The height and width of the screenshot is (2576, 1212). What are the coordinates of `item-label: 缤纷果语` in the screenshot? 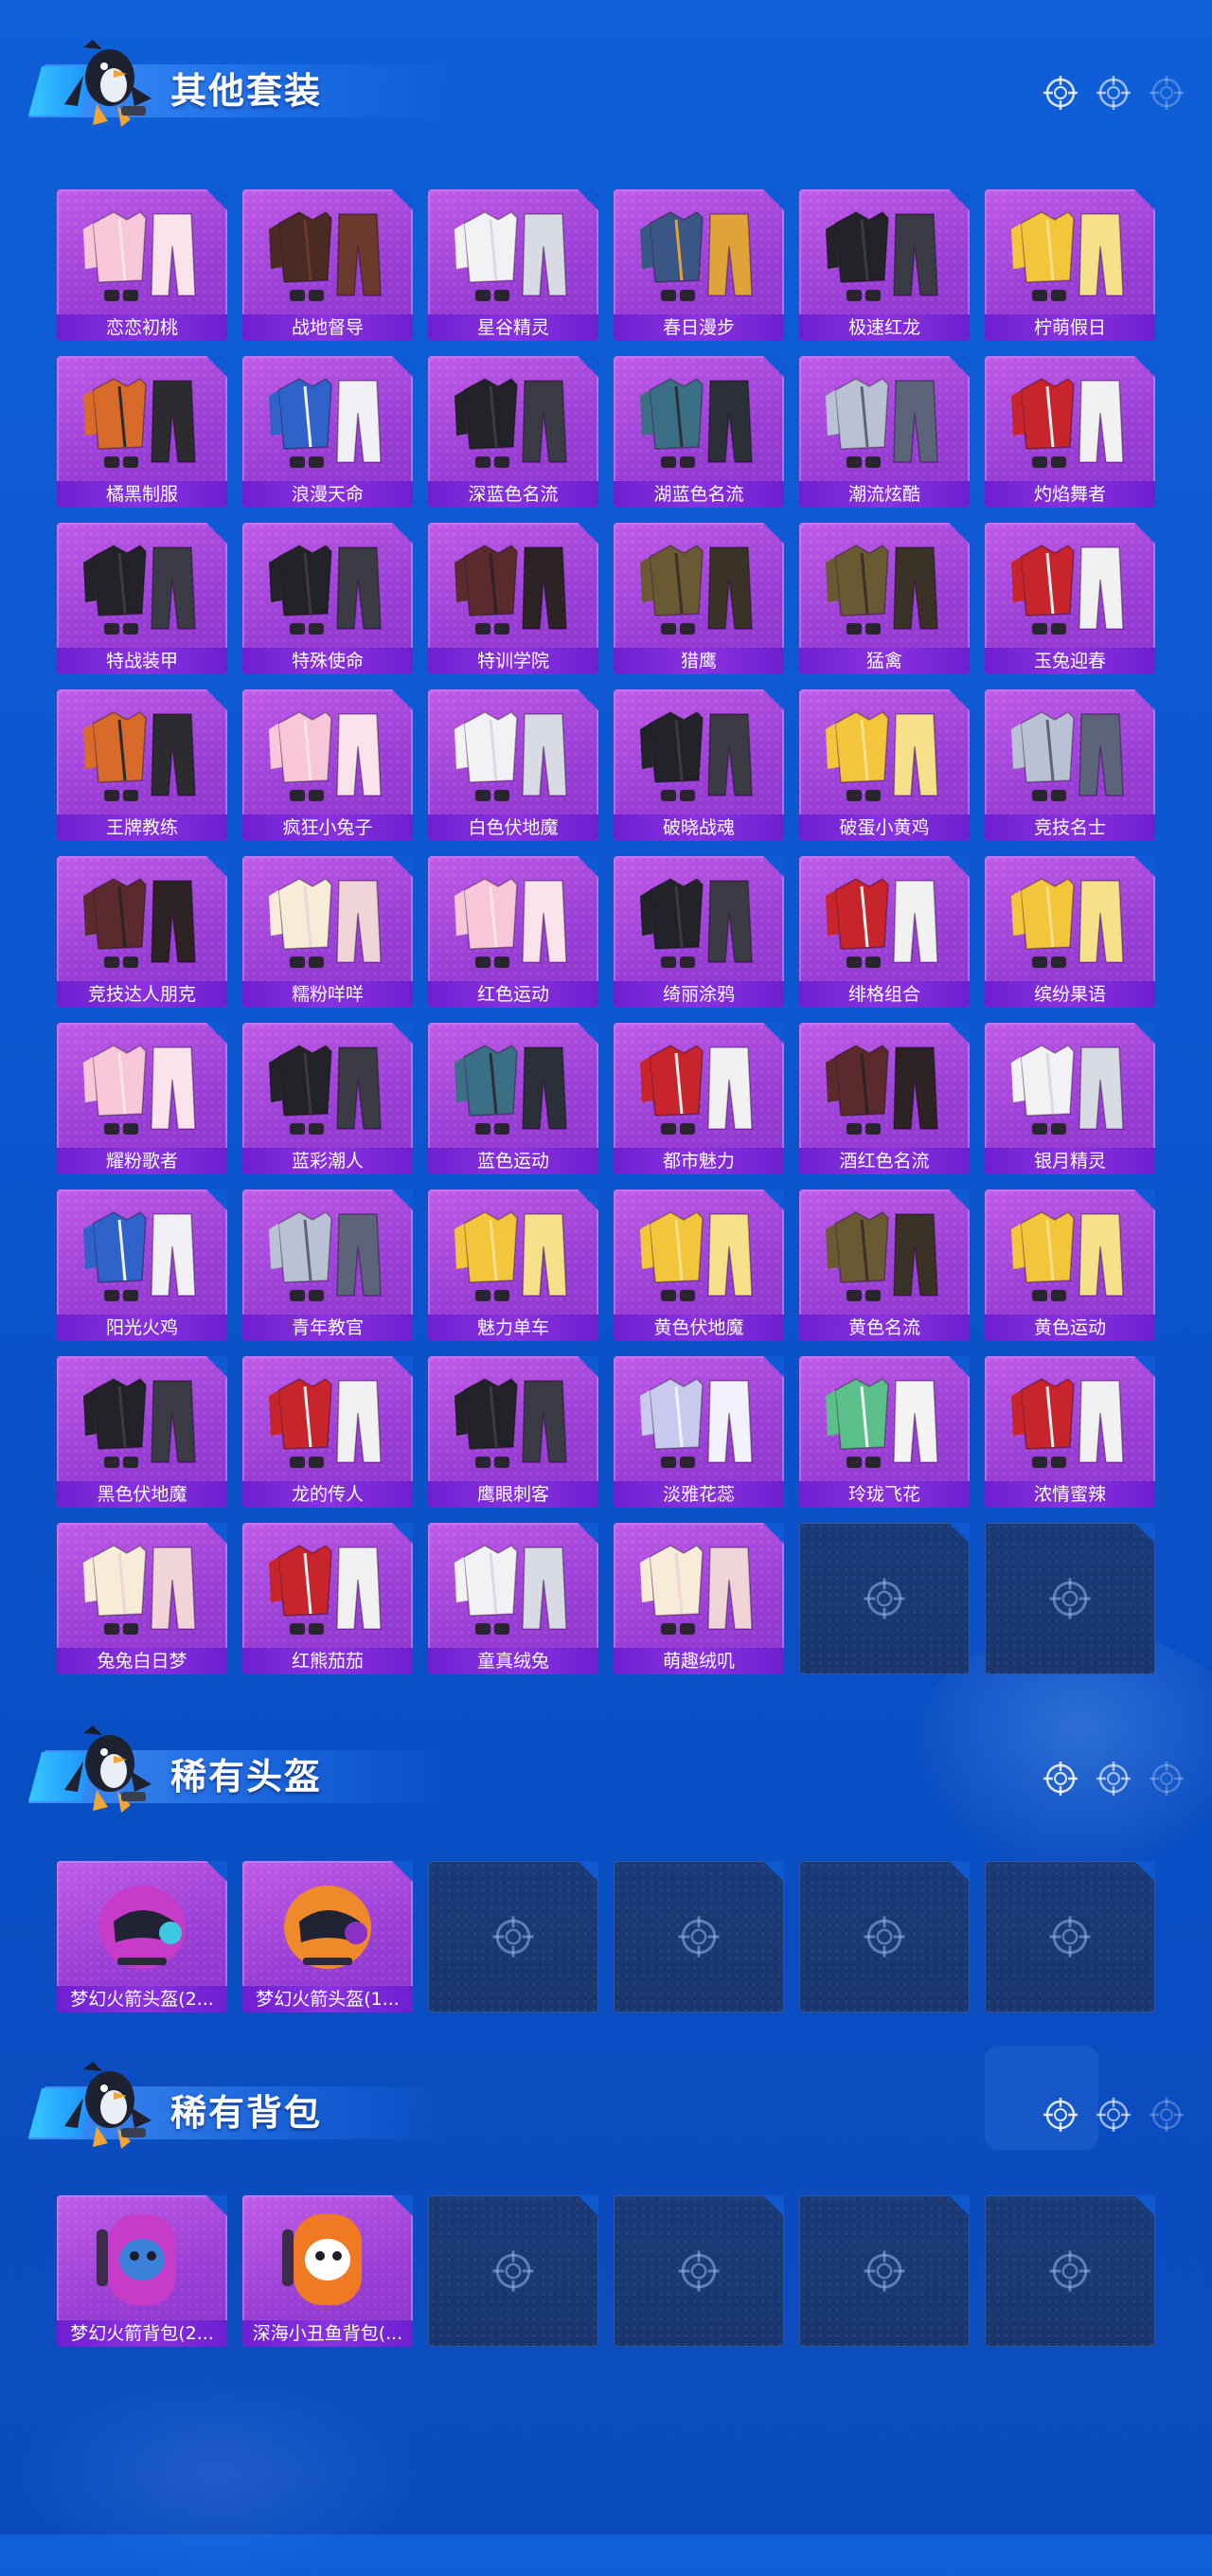 It's located at (1070, 994).